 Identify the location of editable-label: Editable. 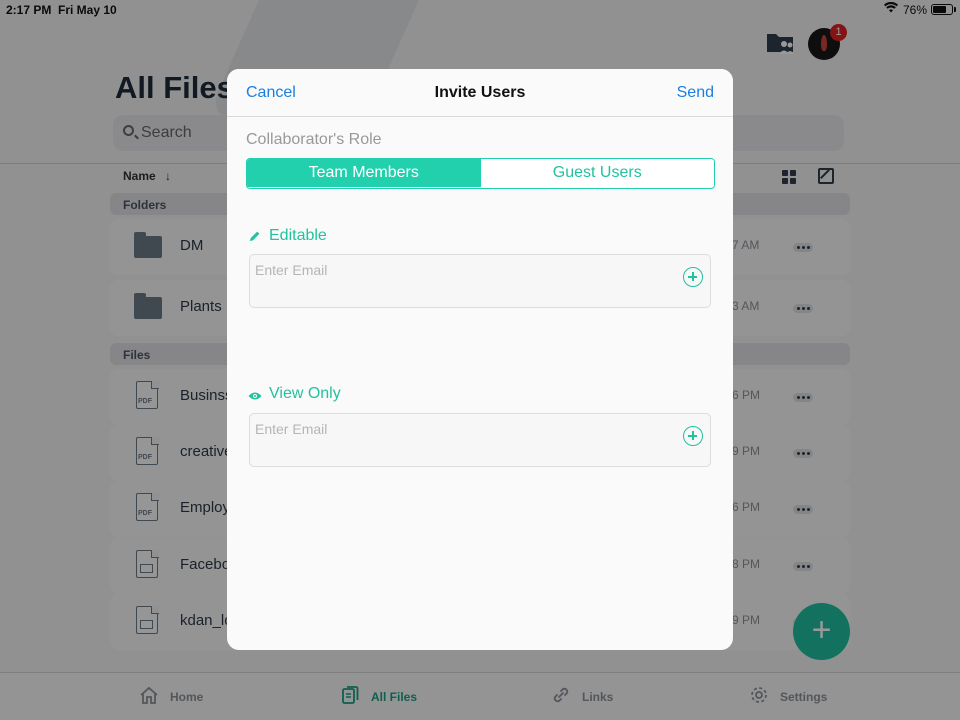
(298, 235).